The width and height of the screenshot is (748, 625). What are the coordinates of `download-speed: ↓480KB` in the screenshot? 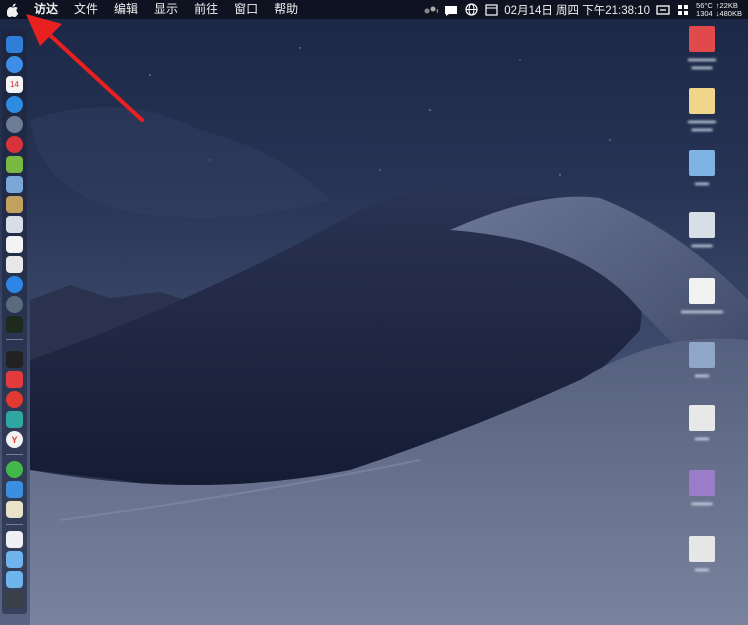 It's located at (728, 13).